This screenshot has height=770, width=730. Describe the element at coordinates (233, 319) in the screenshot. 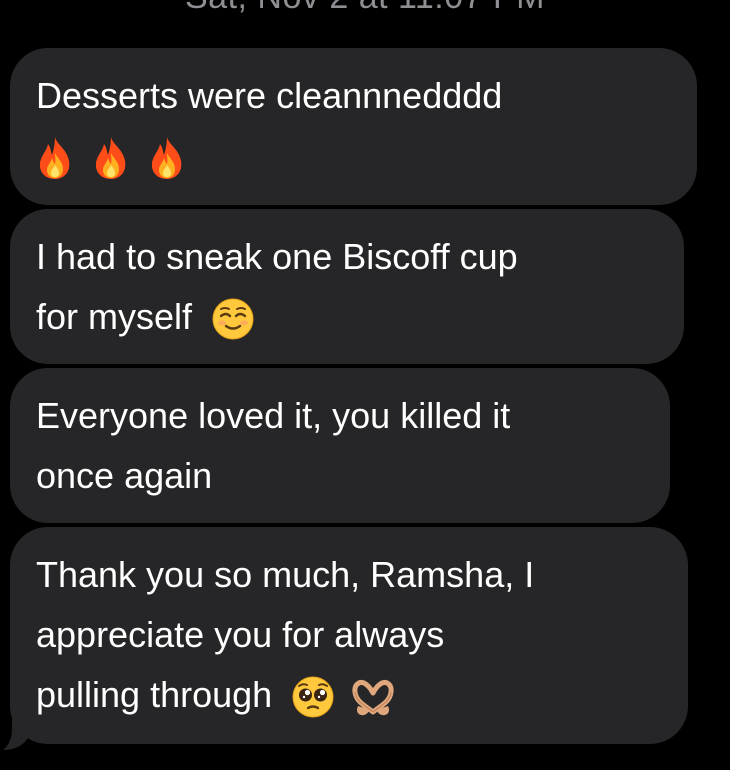

I see `relieved-face-icon` at that location.